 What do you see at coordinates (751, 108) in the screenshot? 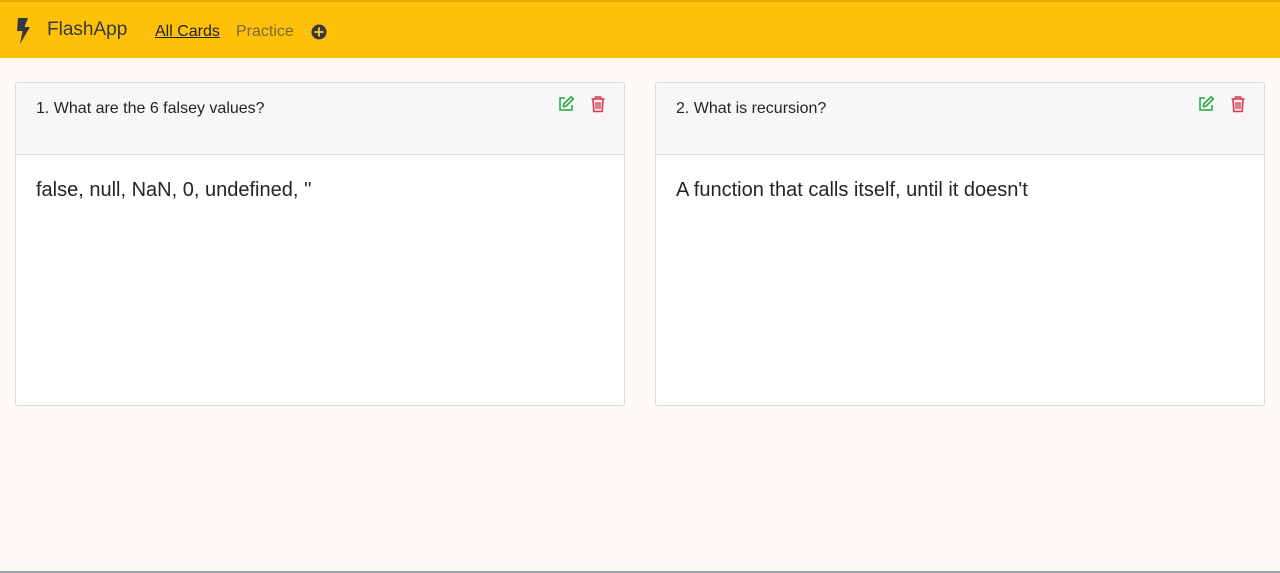
I see `card-question: 2. What is recursion?` at bounding box center [751, 108].